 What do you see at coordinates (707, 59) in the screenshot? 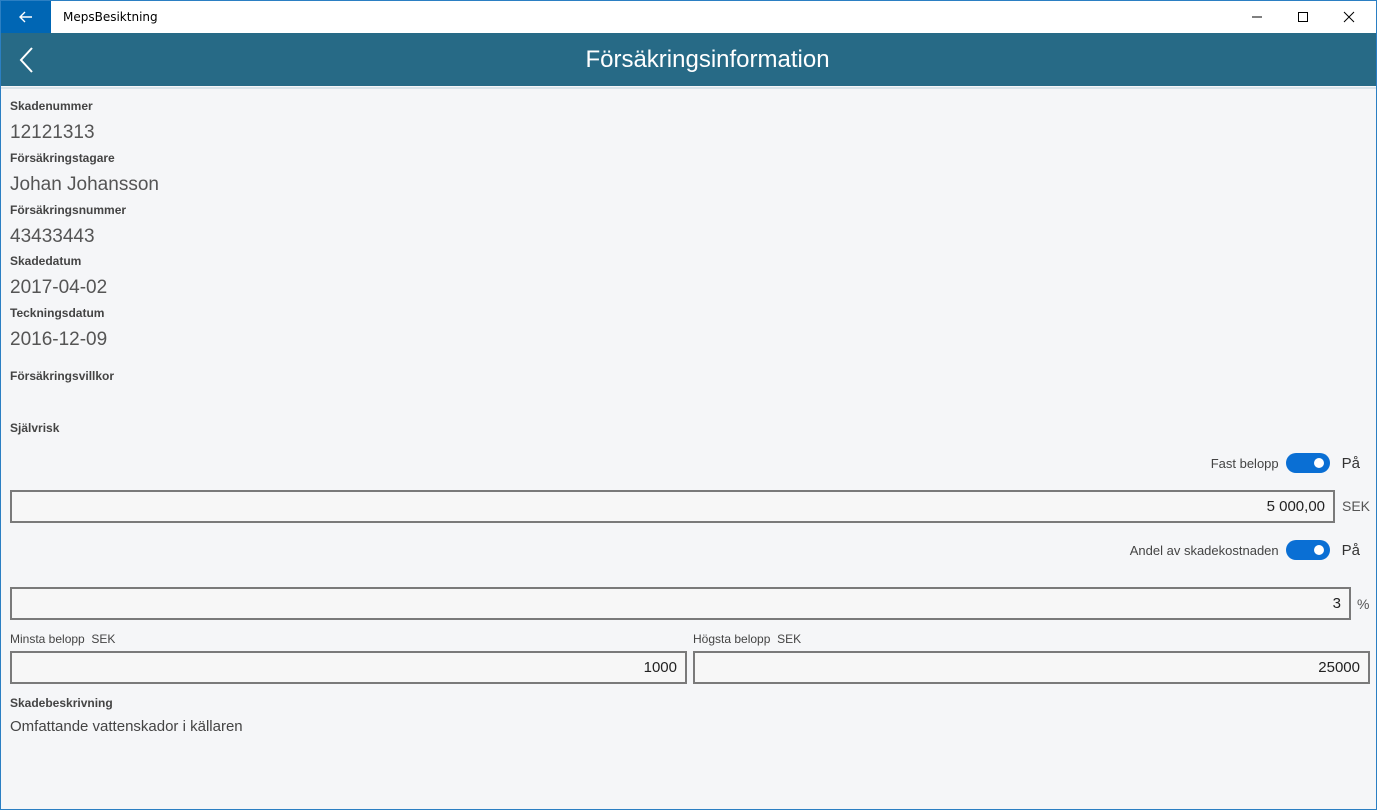
I see `page-title: Försäkringsinformation` at bounding box center [707, 59].